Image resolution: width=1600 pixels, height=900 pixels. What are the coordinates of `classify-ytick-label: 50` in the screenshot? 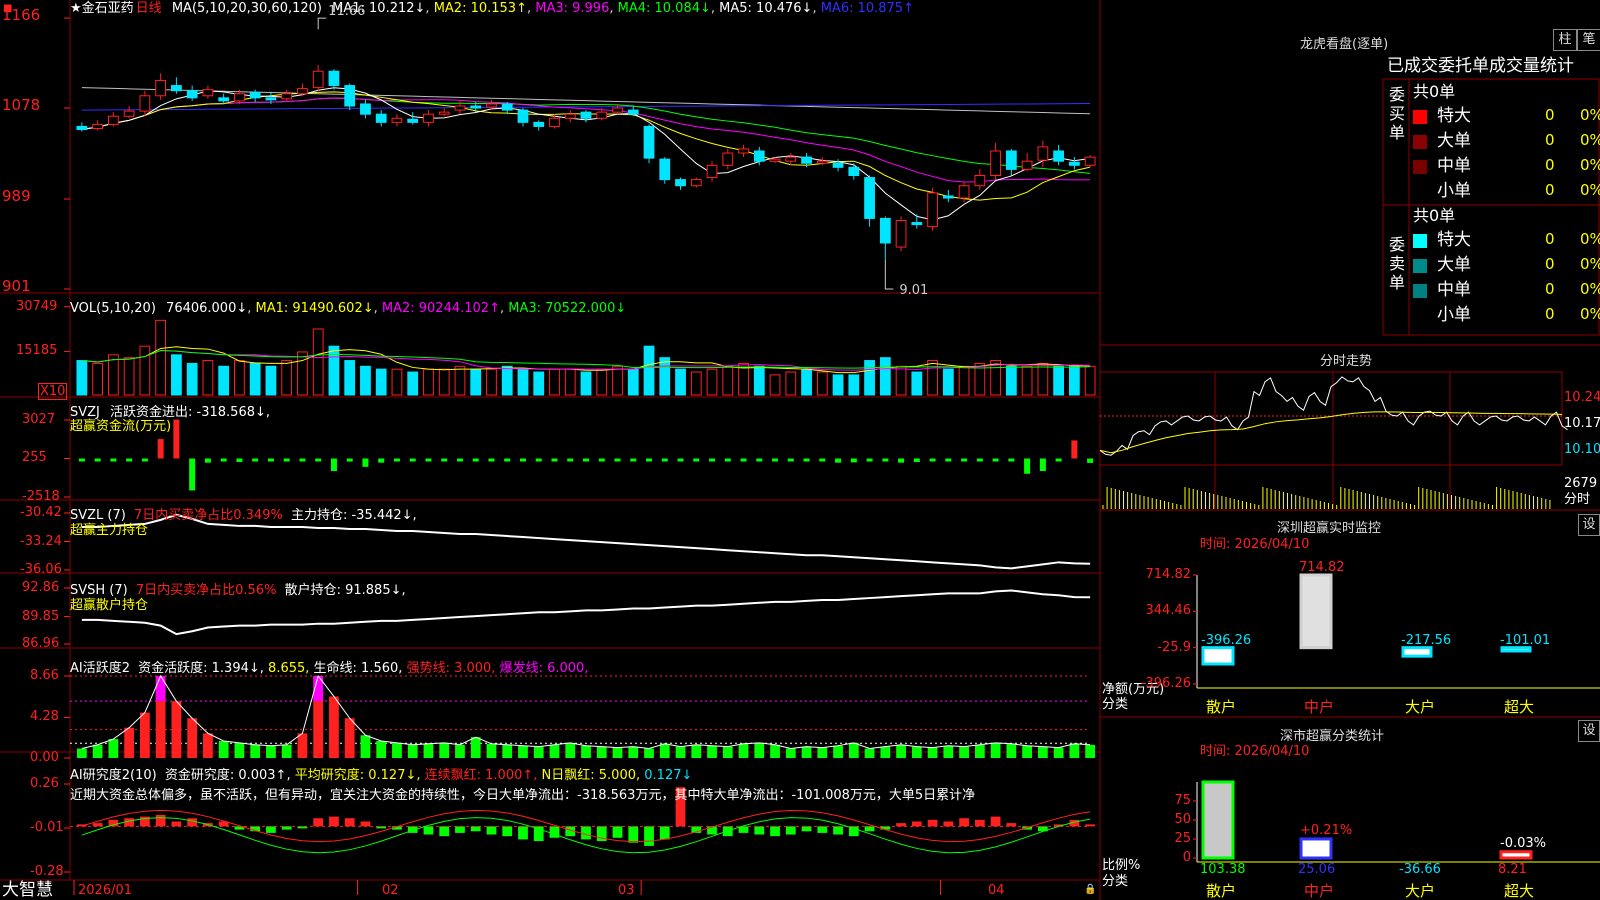 It's located at (1182, 819).